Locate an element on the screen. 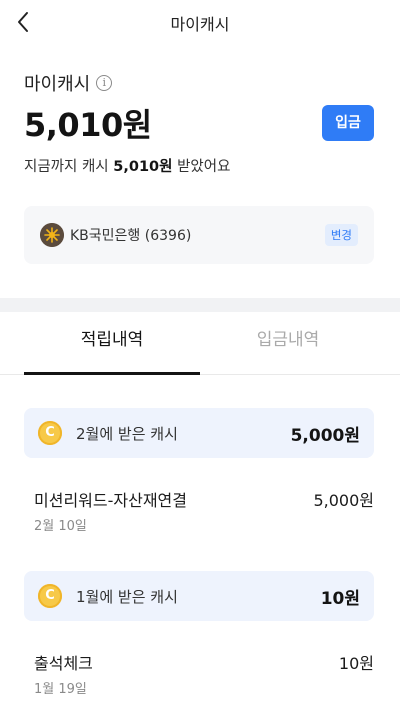 This screenshot has width=400, height=708. top-bar: 마이캐시 is located at coordinates (200, 22).